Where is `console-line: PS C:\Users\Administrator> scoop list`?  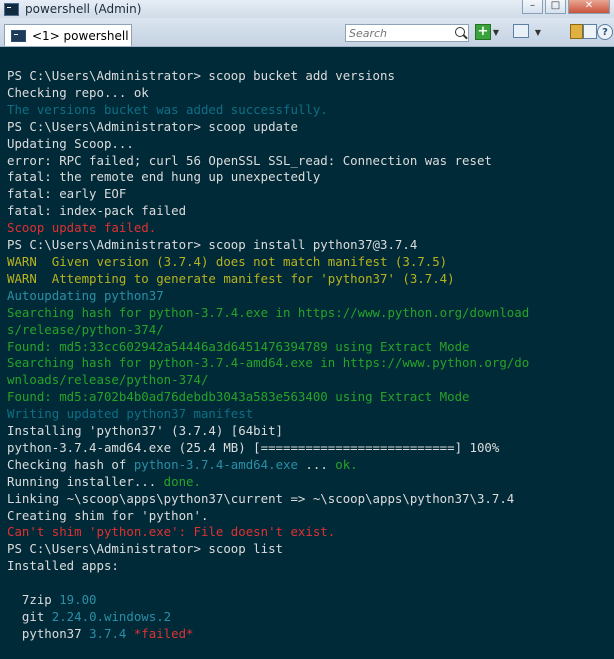
console-line: PS C:\Users\Administrator> scoop list is located at coordinates (310, 549).